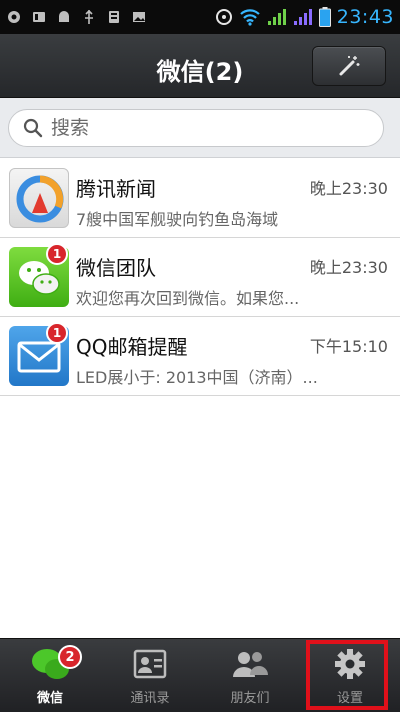  I want to click on chat-preview: 7艘中国军舰驶向钓鱼岛海域, so click(177, 219).